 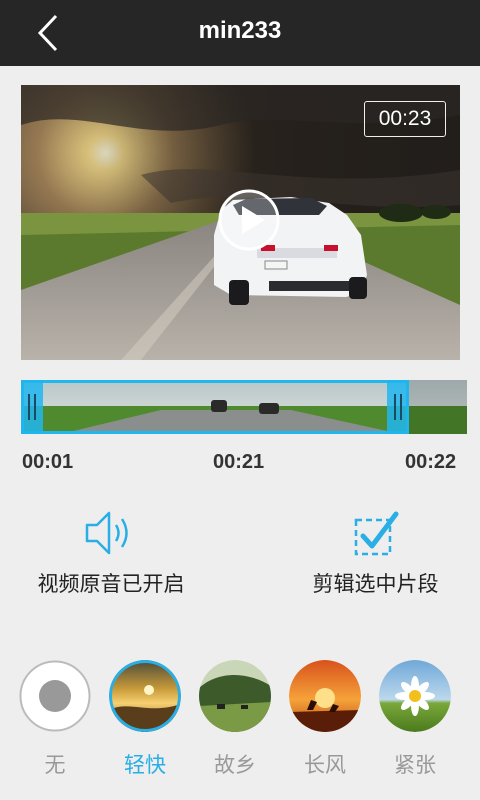 I want to click on play-button, so click(x=249, y=220).